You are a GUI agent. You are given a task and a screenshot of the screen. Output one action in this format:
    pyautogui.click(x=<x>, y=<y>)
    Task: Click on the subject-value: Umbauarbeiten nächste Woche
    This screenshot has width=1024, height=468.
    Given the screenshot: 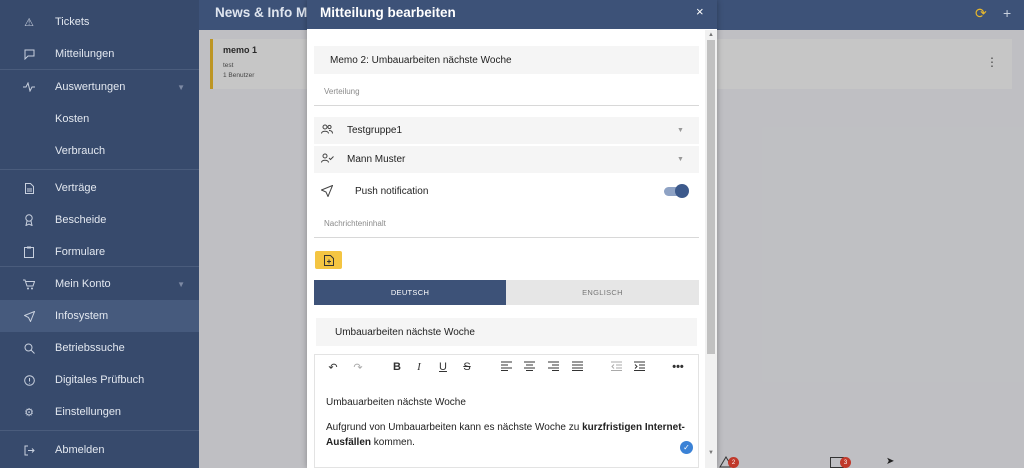 What is the action you would take?
    pyautogui.click(x=405, y=332)
    